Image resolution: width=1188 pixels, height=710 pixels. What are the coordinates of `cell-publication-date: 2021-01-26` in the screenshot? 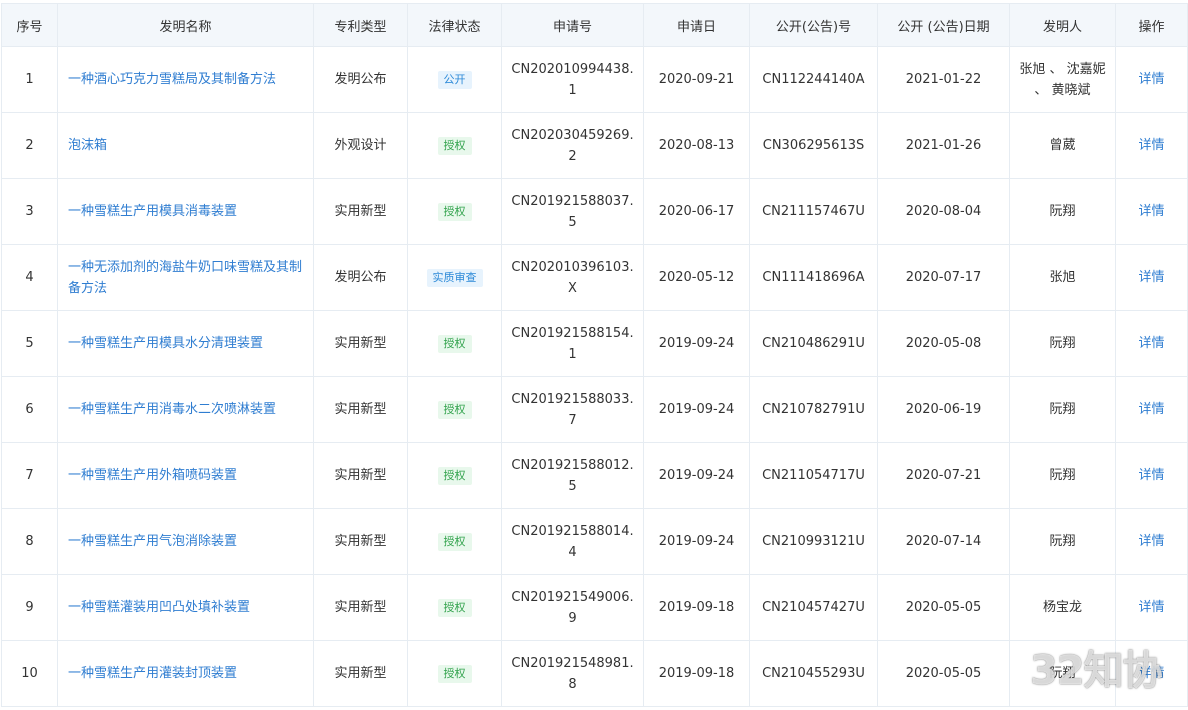 It's located at (943, 145).